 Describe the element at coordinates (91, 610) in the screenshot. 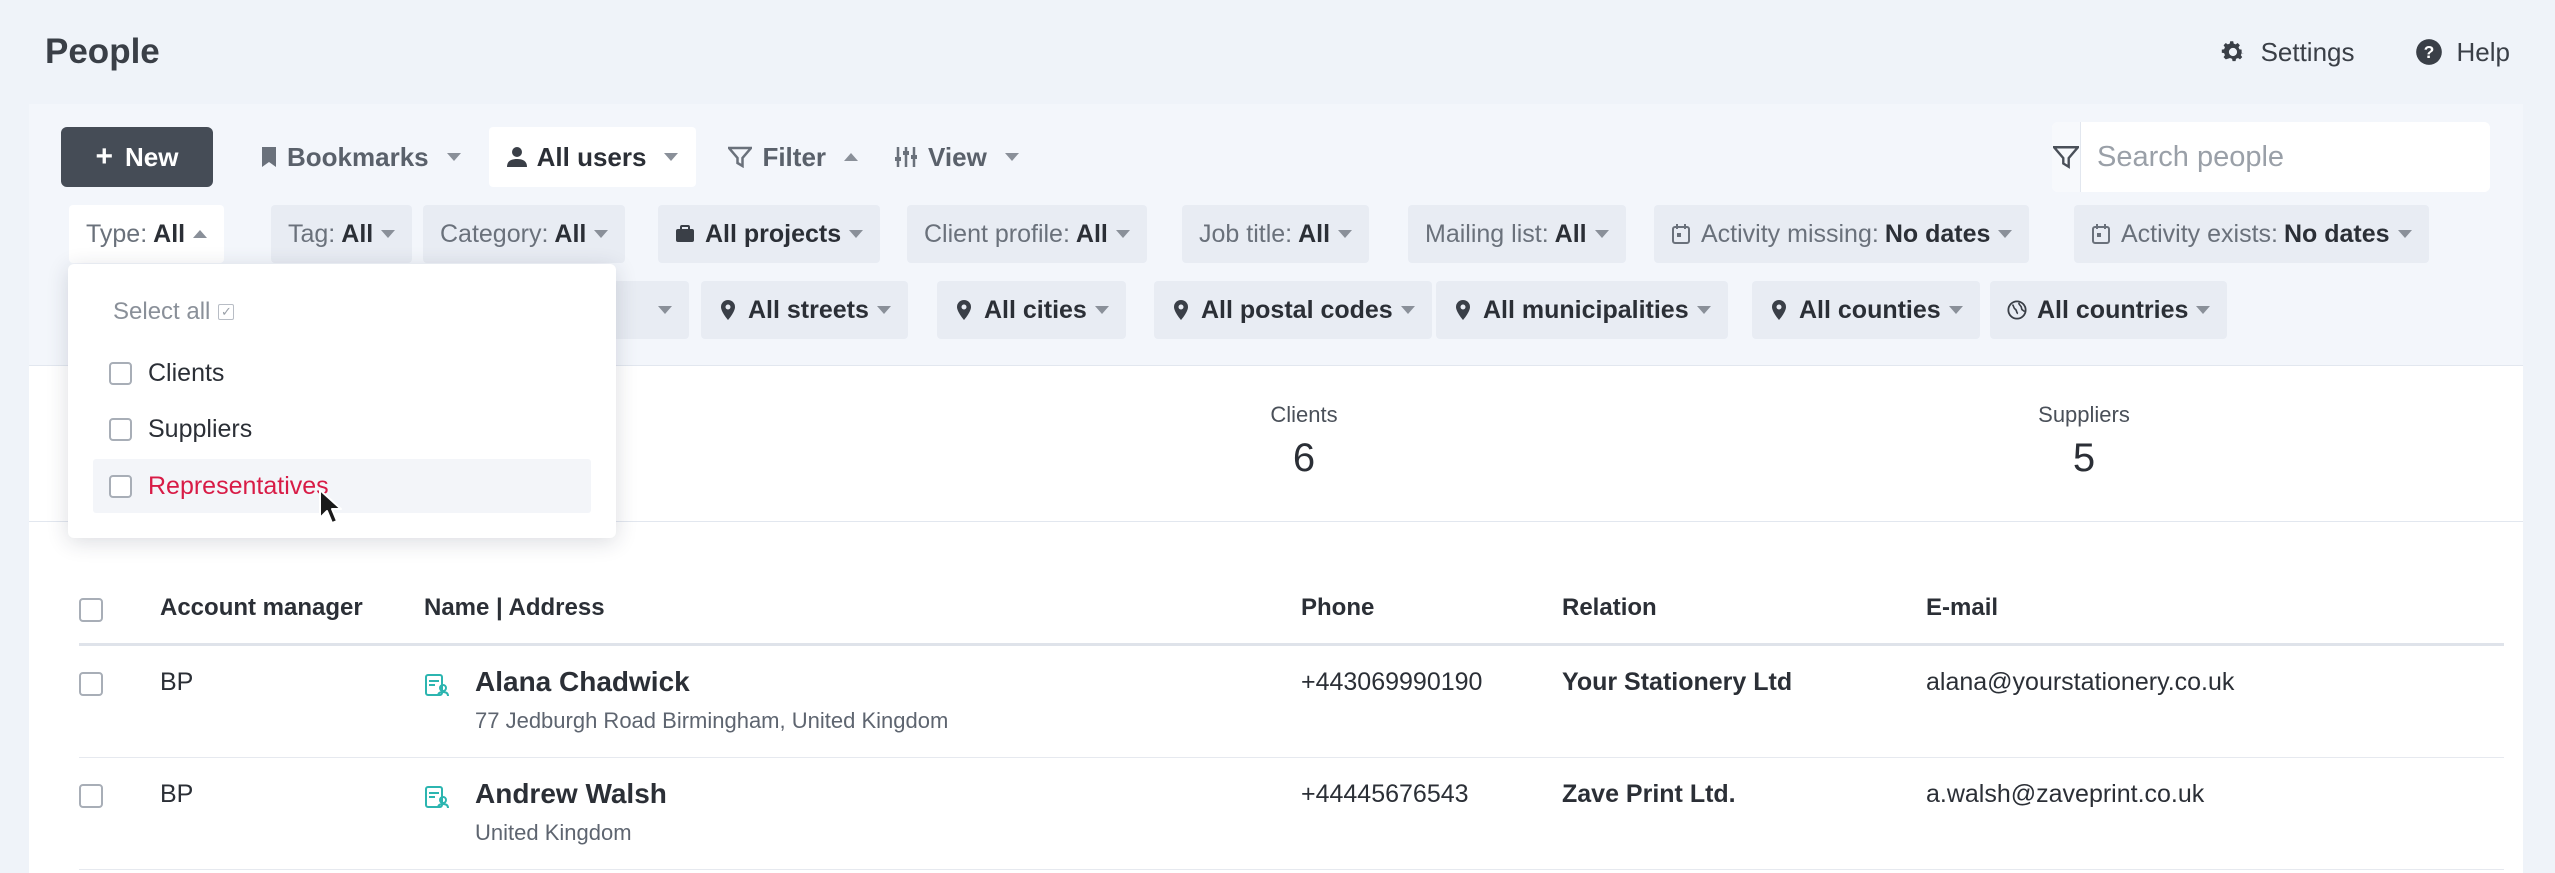

I see `select-all-rows-checkbox` at that location.